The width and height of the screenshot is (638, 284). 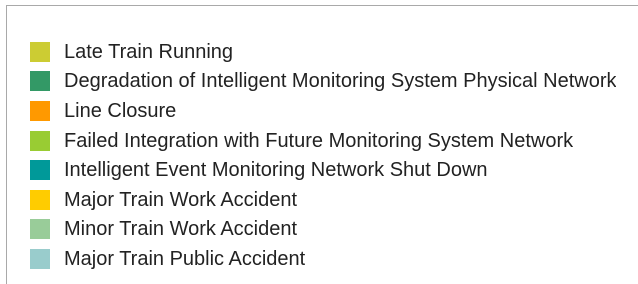 What do you see at coordinates (323, 200) in the screenshot?
I see `legend-item-major-train-work-accident: Major Train Work Accident` at bounding box center [323, 200].